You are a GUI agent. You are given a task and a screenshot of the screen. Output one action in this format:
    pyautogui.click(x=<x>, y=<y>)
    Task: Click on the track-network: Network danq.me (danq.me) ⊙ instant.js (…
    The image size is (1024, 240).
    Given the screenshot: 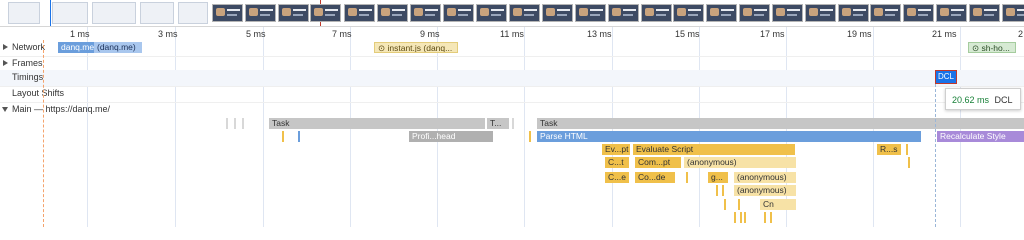 What is the action you would take?
    pyautogui.click(x=512, y=48)
    